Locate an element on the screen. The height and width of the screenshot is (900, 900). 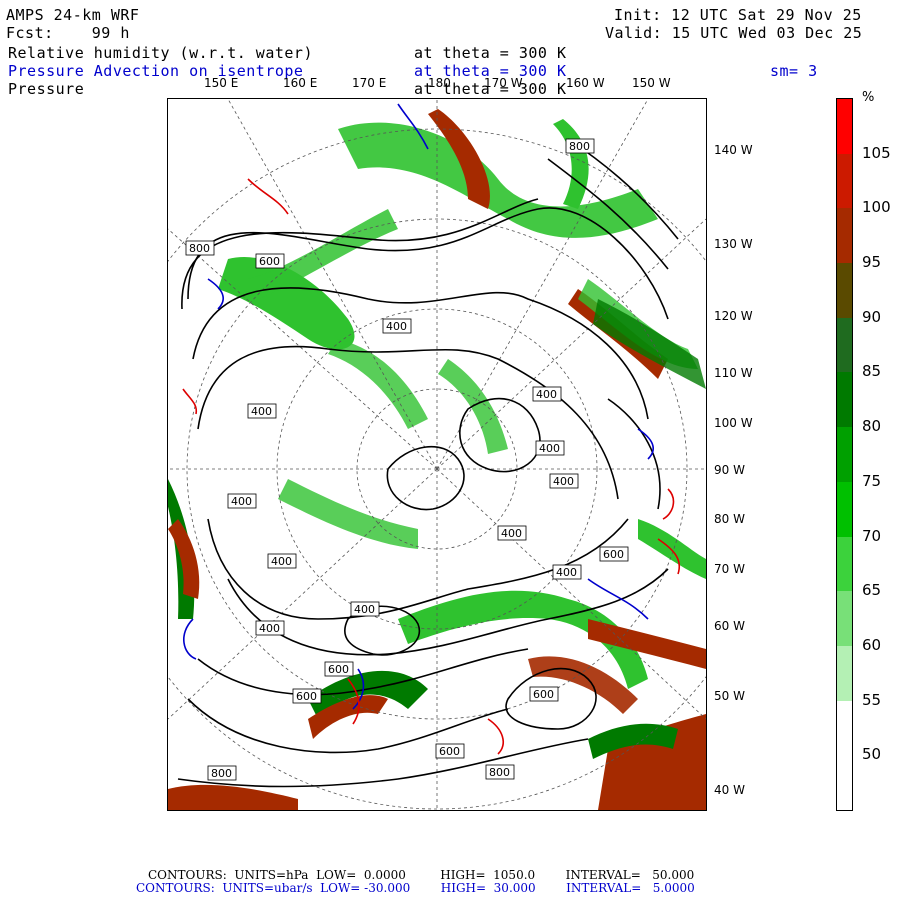
fcst-label: Fcst: is located at coordinates (30, 33).